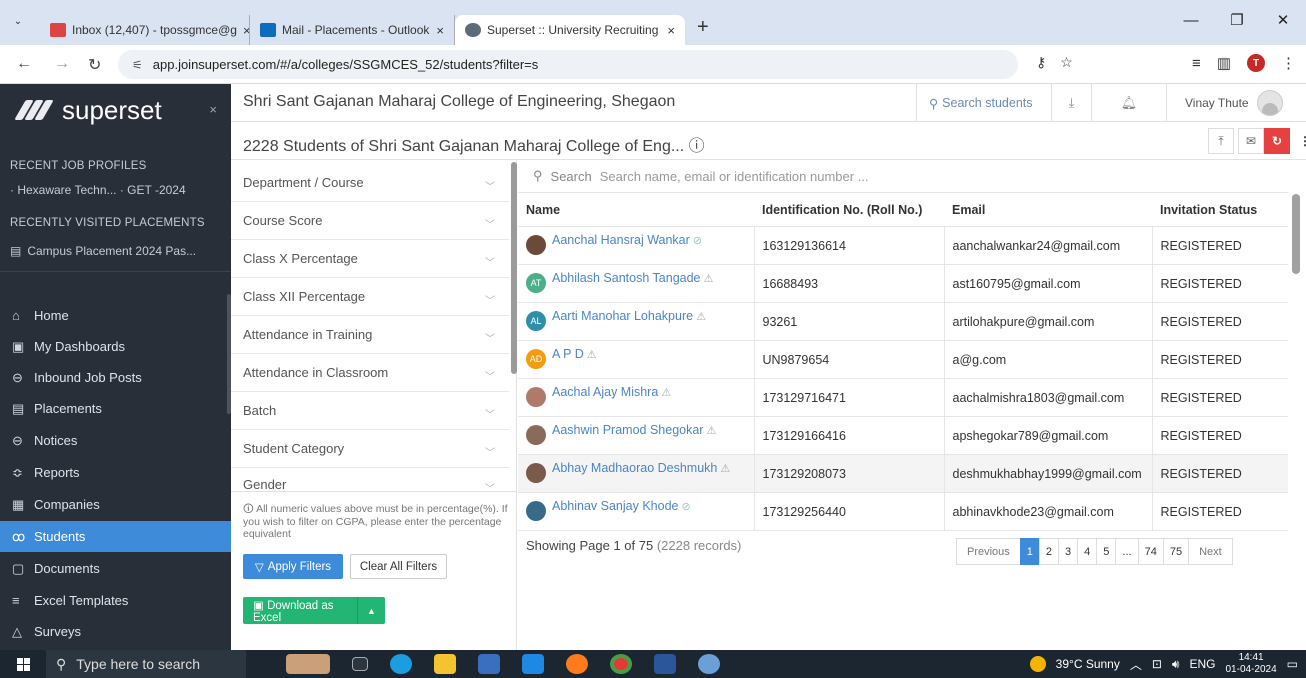 Image resolution: width=1306 pixels, height=678 pixels. Describe the element at coordinates (1066, 62) in the screenshot. I see `bookmark-star-icon: ☆` at that location.